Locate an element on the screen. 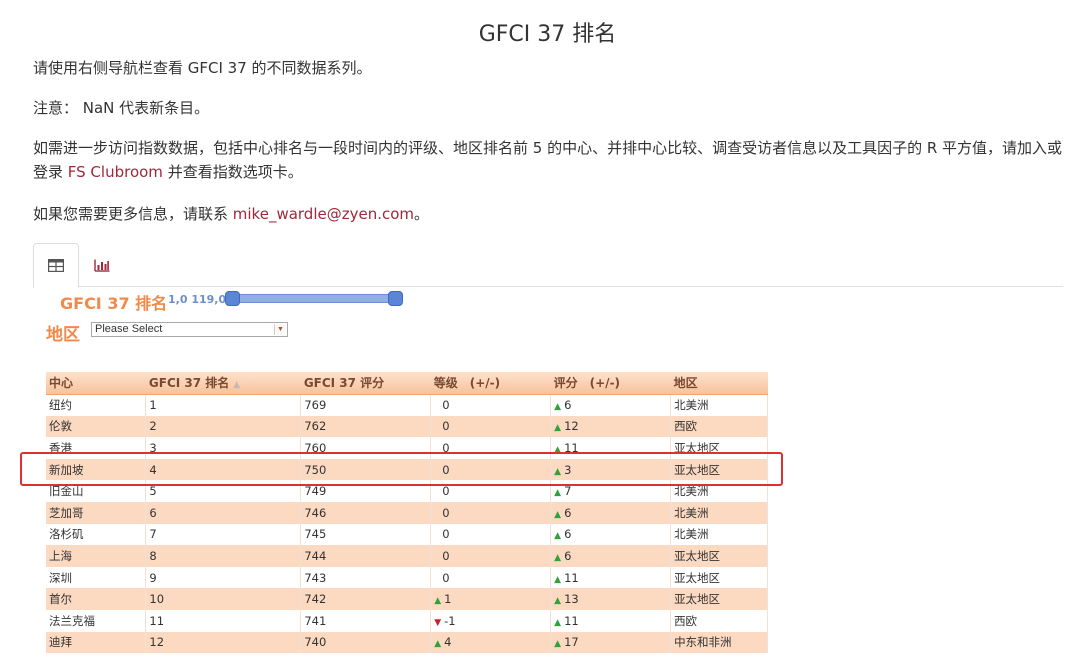 The width and height of the screenshot is (1080, 659). cell-value: 深圳 is located at coordinates (60, 577).